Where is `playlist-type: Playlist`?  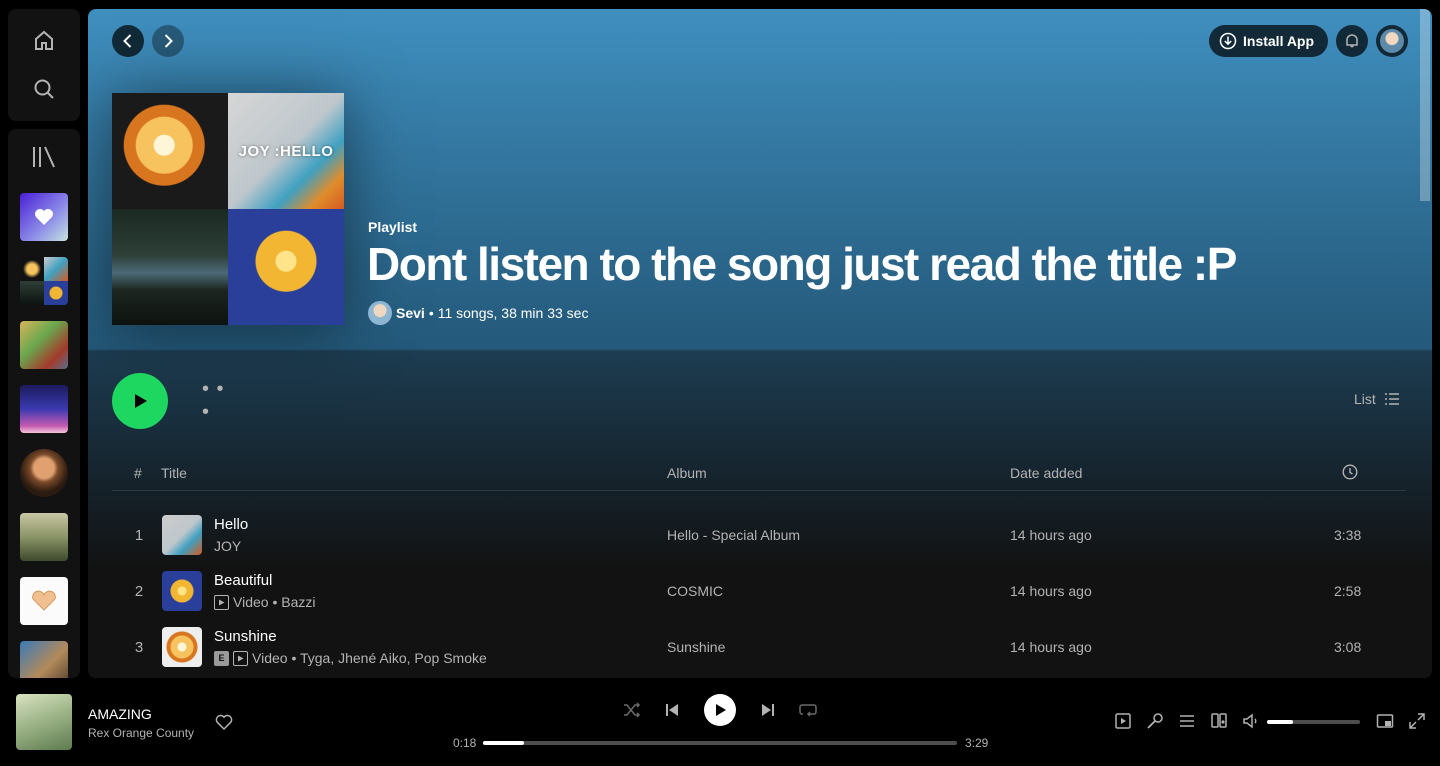
playlist-type: Playlist is located at coordinates (393, 227).